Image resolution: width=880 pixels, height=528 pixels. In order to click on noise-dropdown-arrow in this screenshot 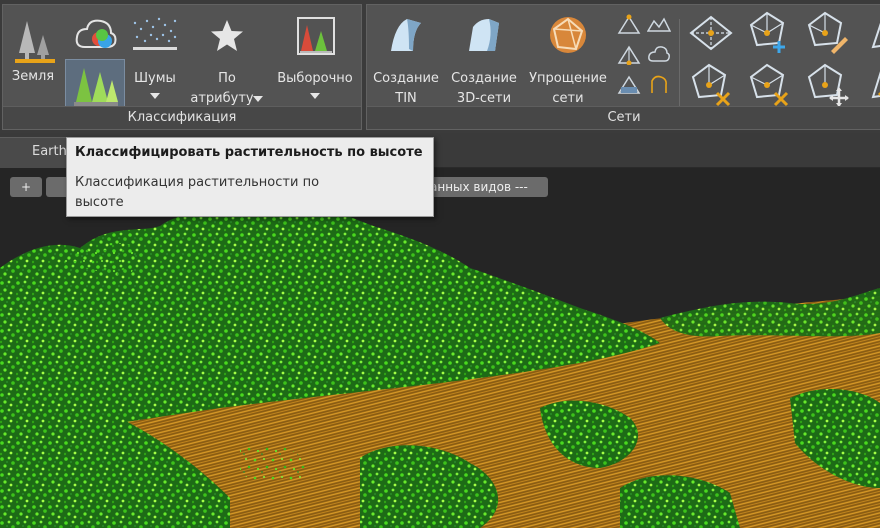, I will do `click(155, 96)`.